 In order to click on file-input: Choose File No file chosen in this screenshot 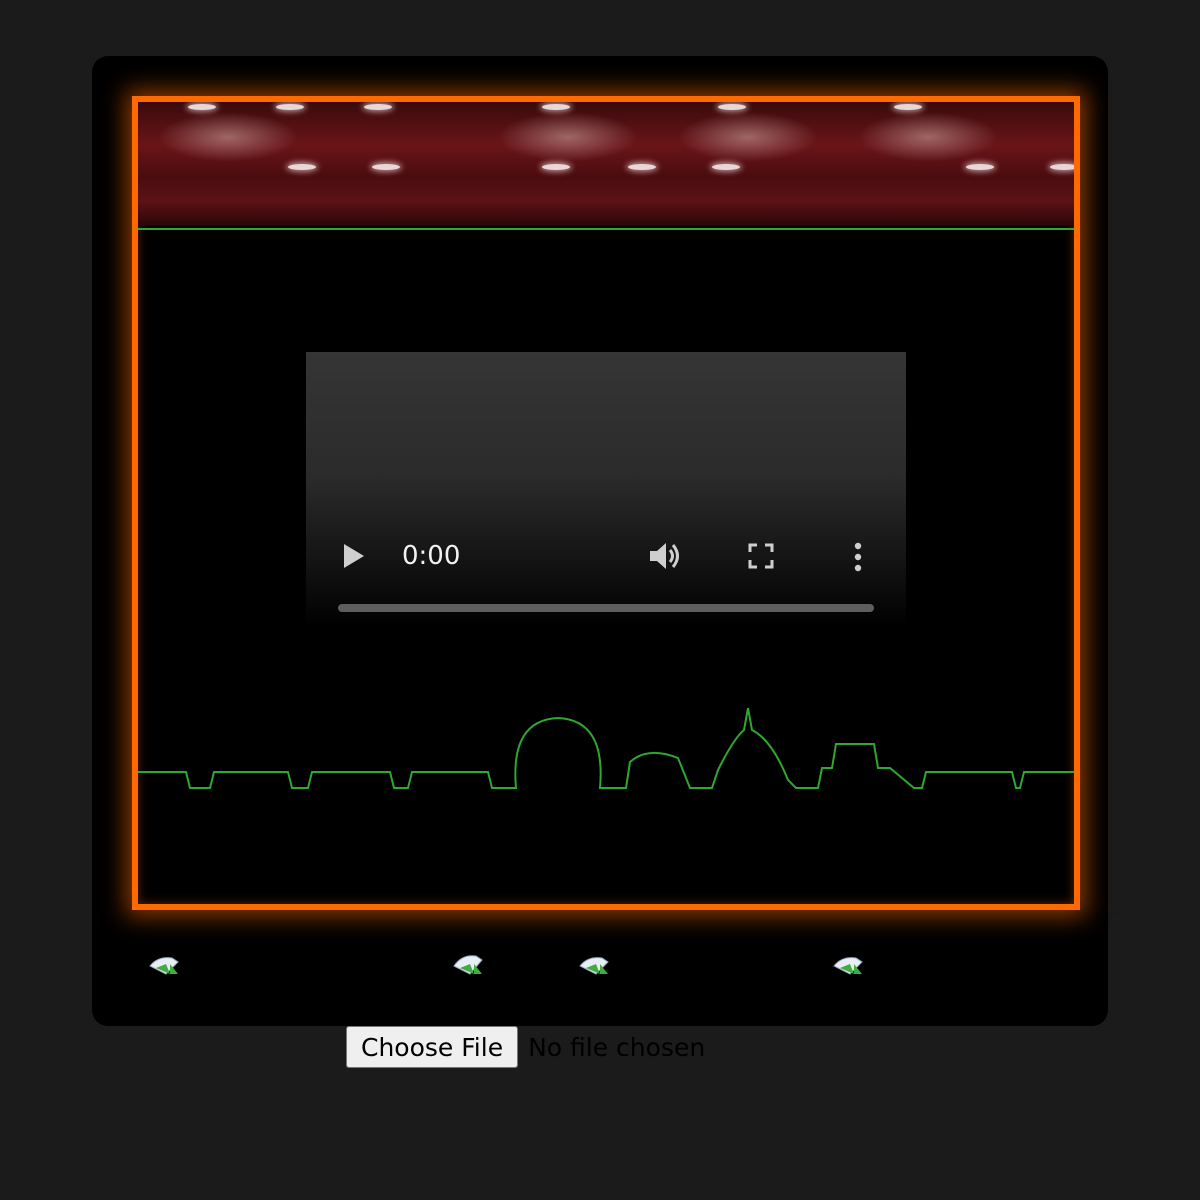, I will do `click(525, 1047)`.